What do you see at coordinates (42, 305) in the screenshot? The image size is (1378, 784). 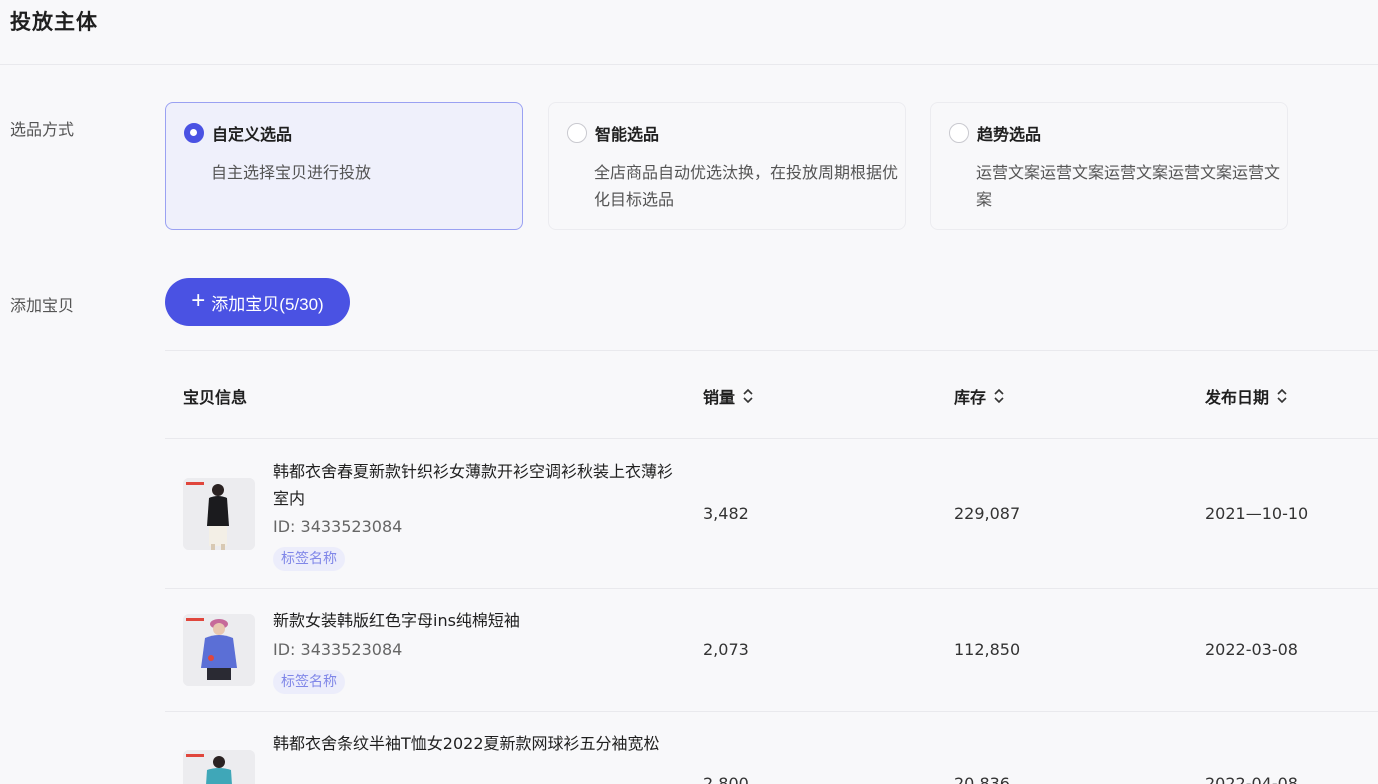 I see `add-products-label: 添加宝贝` at bounding box center [42, 305].